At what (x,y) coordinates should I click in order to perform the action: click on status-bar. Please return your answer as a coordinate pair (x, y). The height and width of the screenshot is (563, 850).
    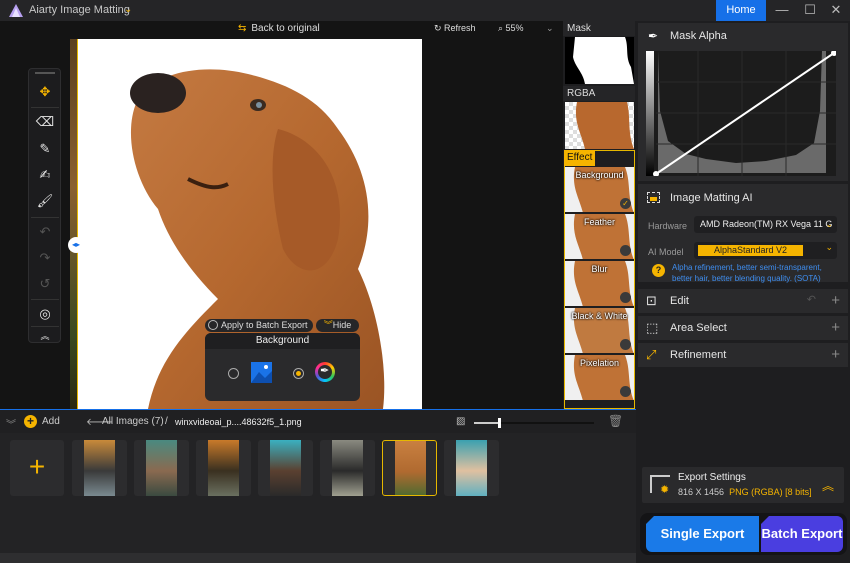
    Looking at the image, I should click on (318, 558).